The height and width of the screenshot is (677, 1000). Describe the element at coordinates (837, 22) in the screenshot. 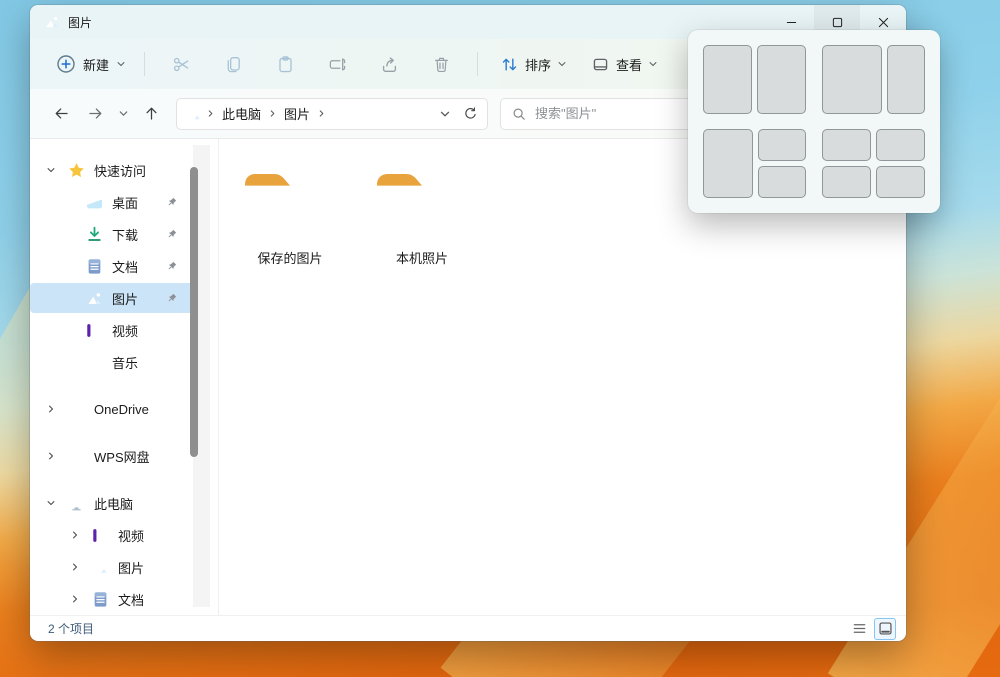

I see `maximize-icon` at that location.